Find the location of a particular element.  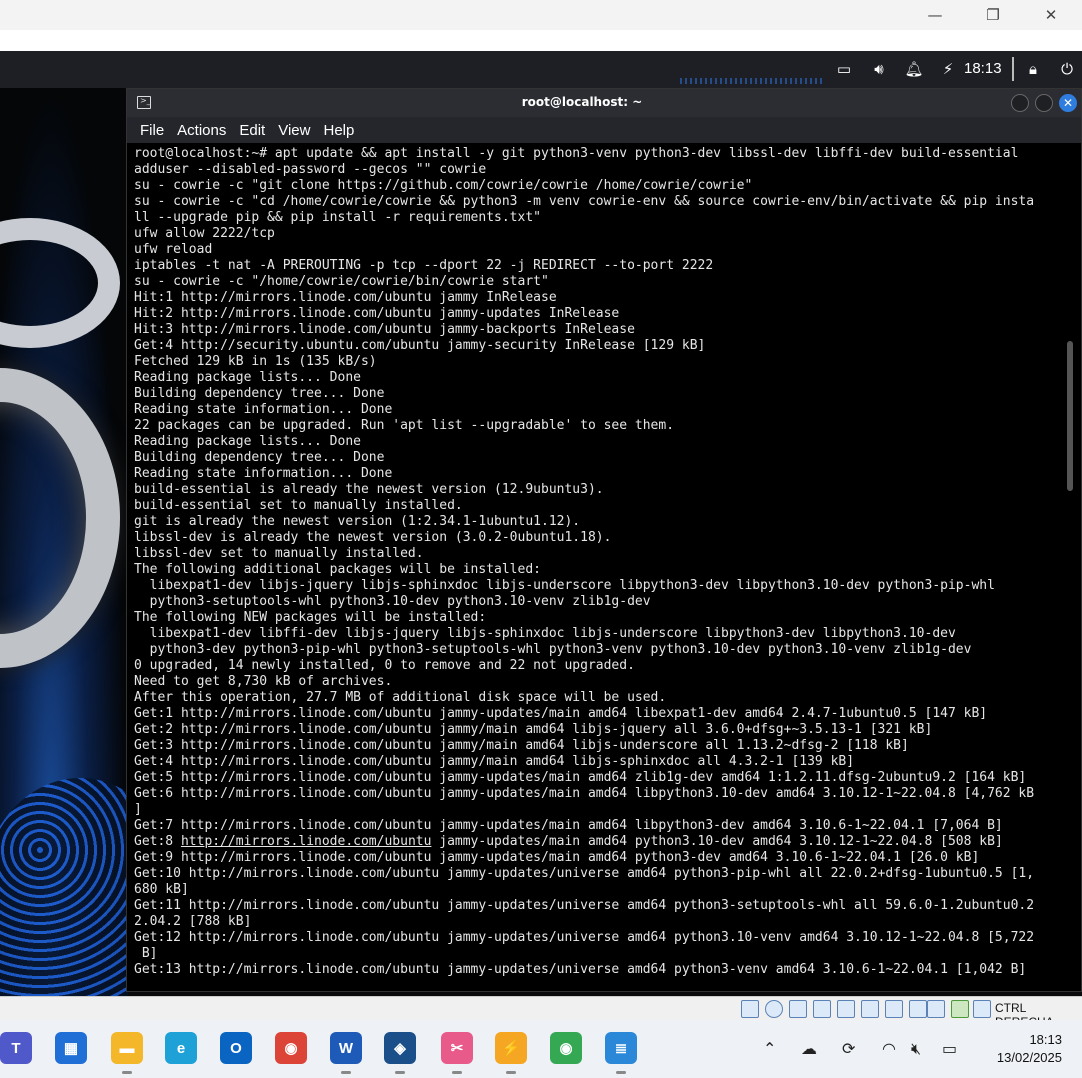

notifications-bell-icon: 🔔︎ is located at coordinates (914, 69).